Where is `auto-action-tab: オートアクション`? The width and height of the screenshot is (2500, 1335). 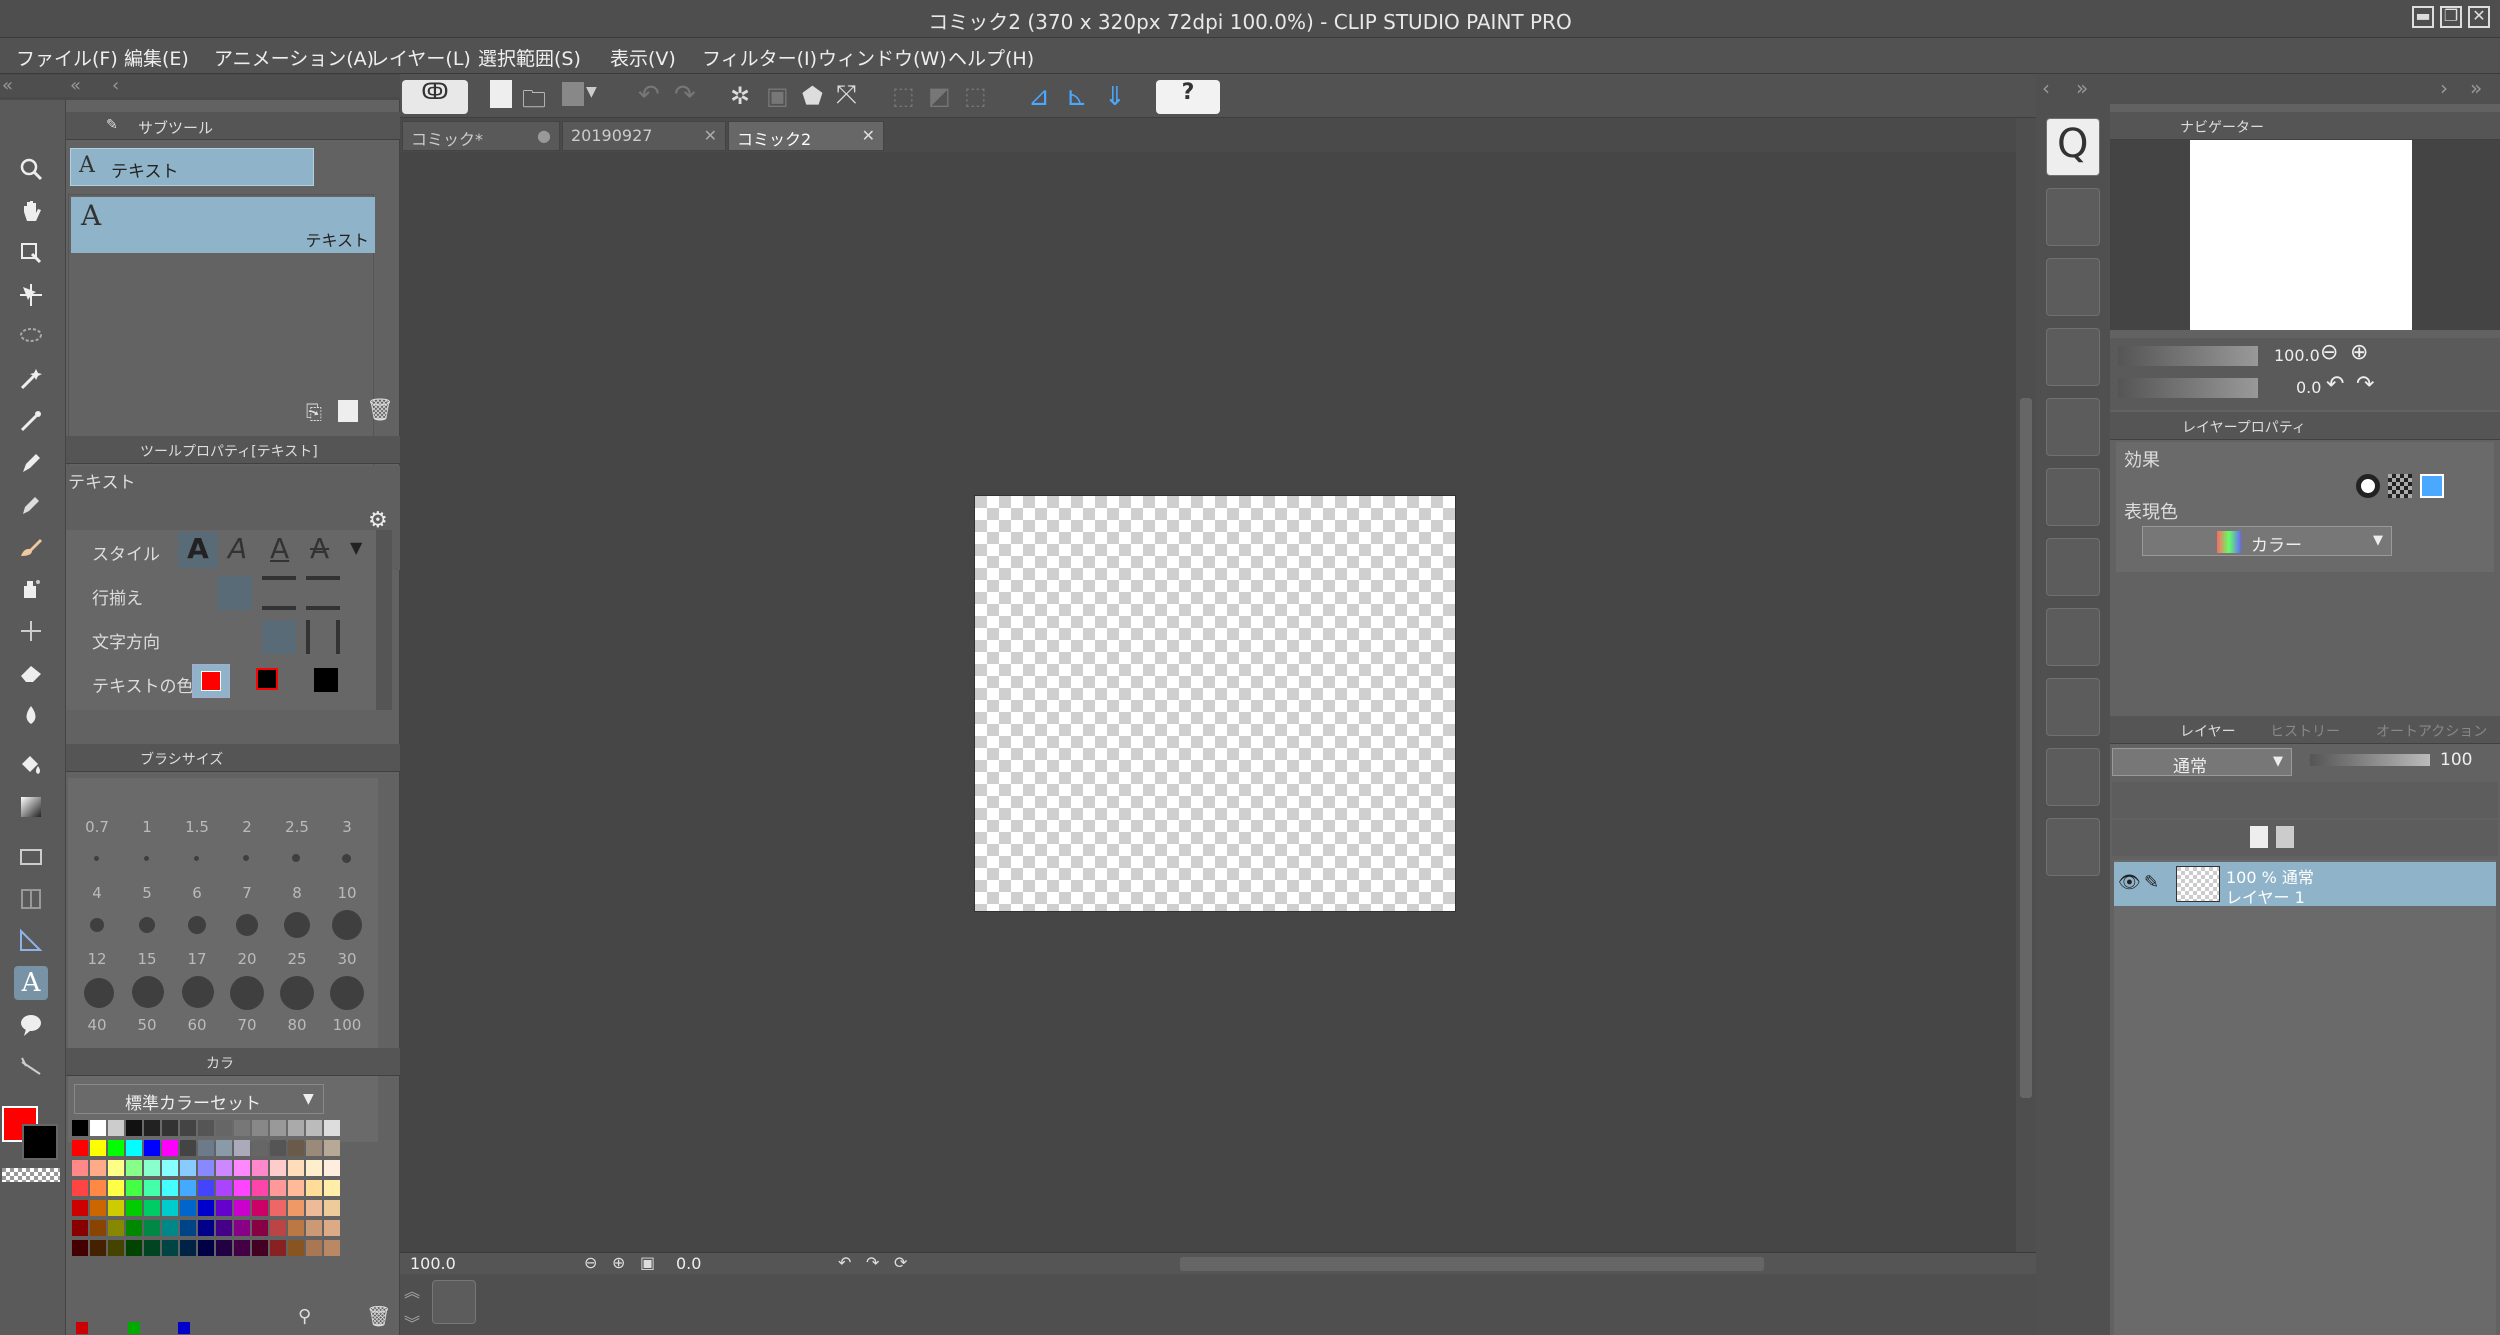
auto-action-tab: オートアクション is located at coordinates (2431, 731).